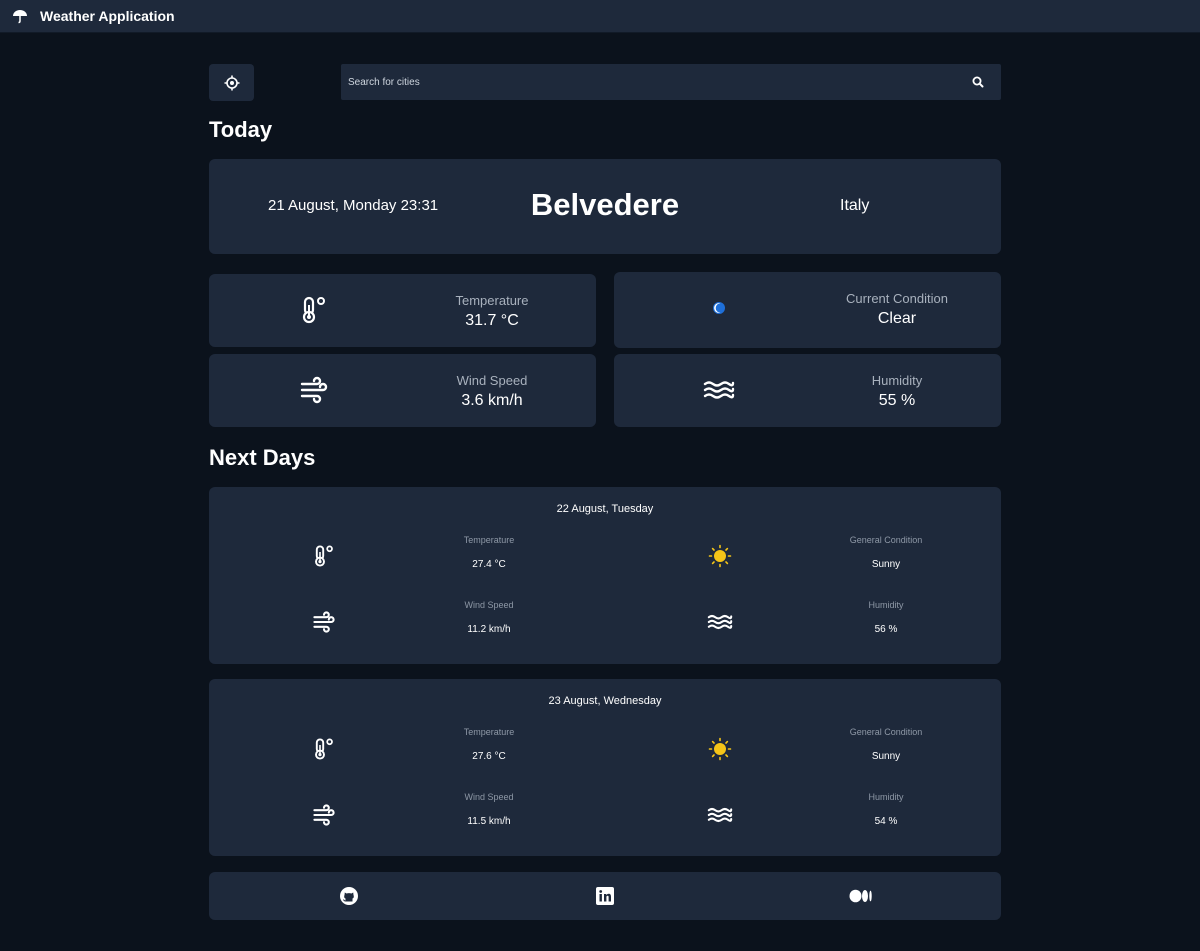  Describe the element at coordinates (605, 509) in the screenshot. I see `forecast-date: 22 August, Tuesday` at that location.